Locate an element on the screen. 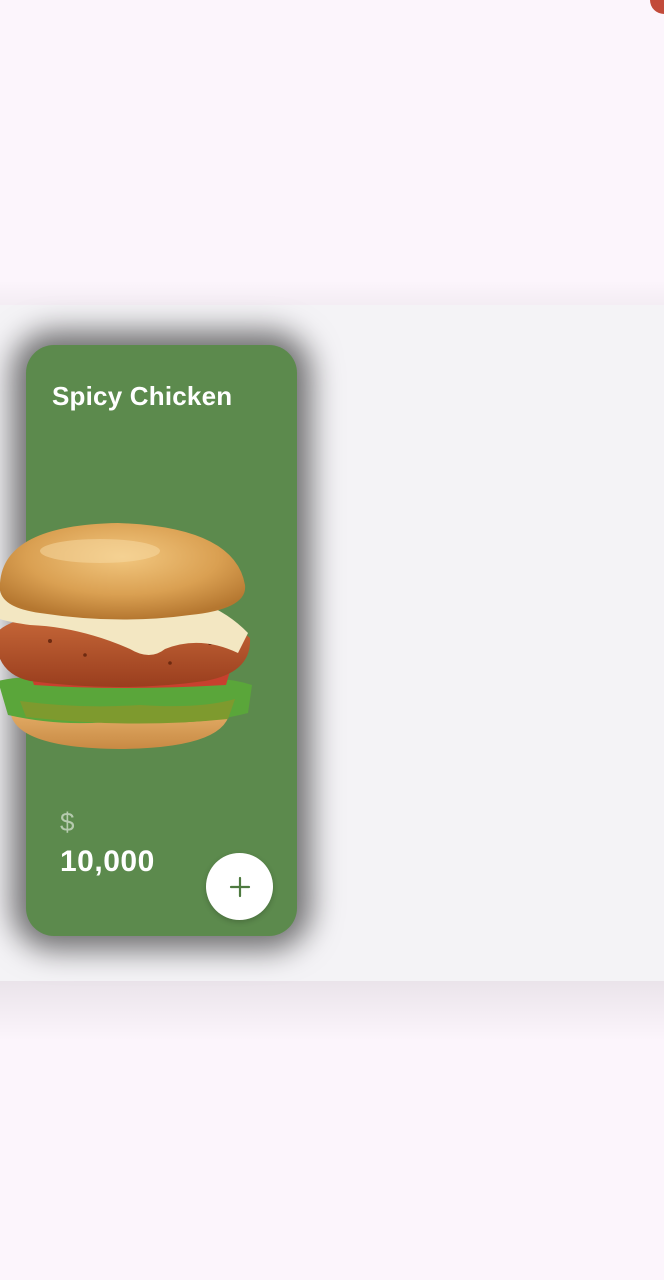 The image size is (664, 1280). currency-symbol: $ is located at coordinates (67, 822).